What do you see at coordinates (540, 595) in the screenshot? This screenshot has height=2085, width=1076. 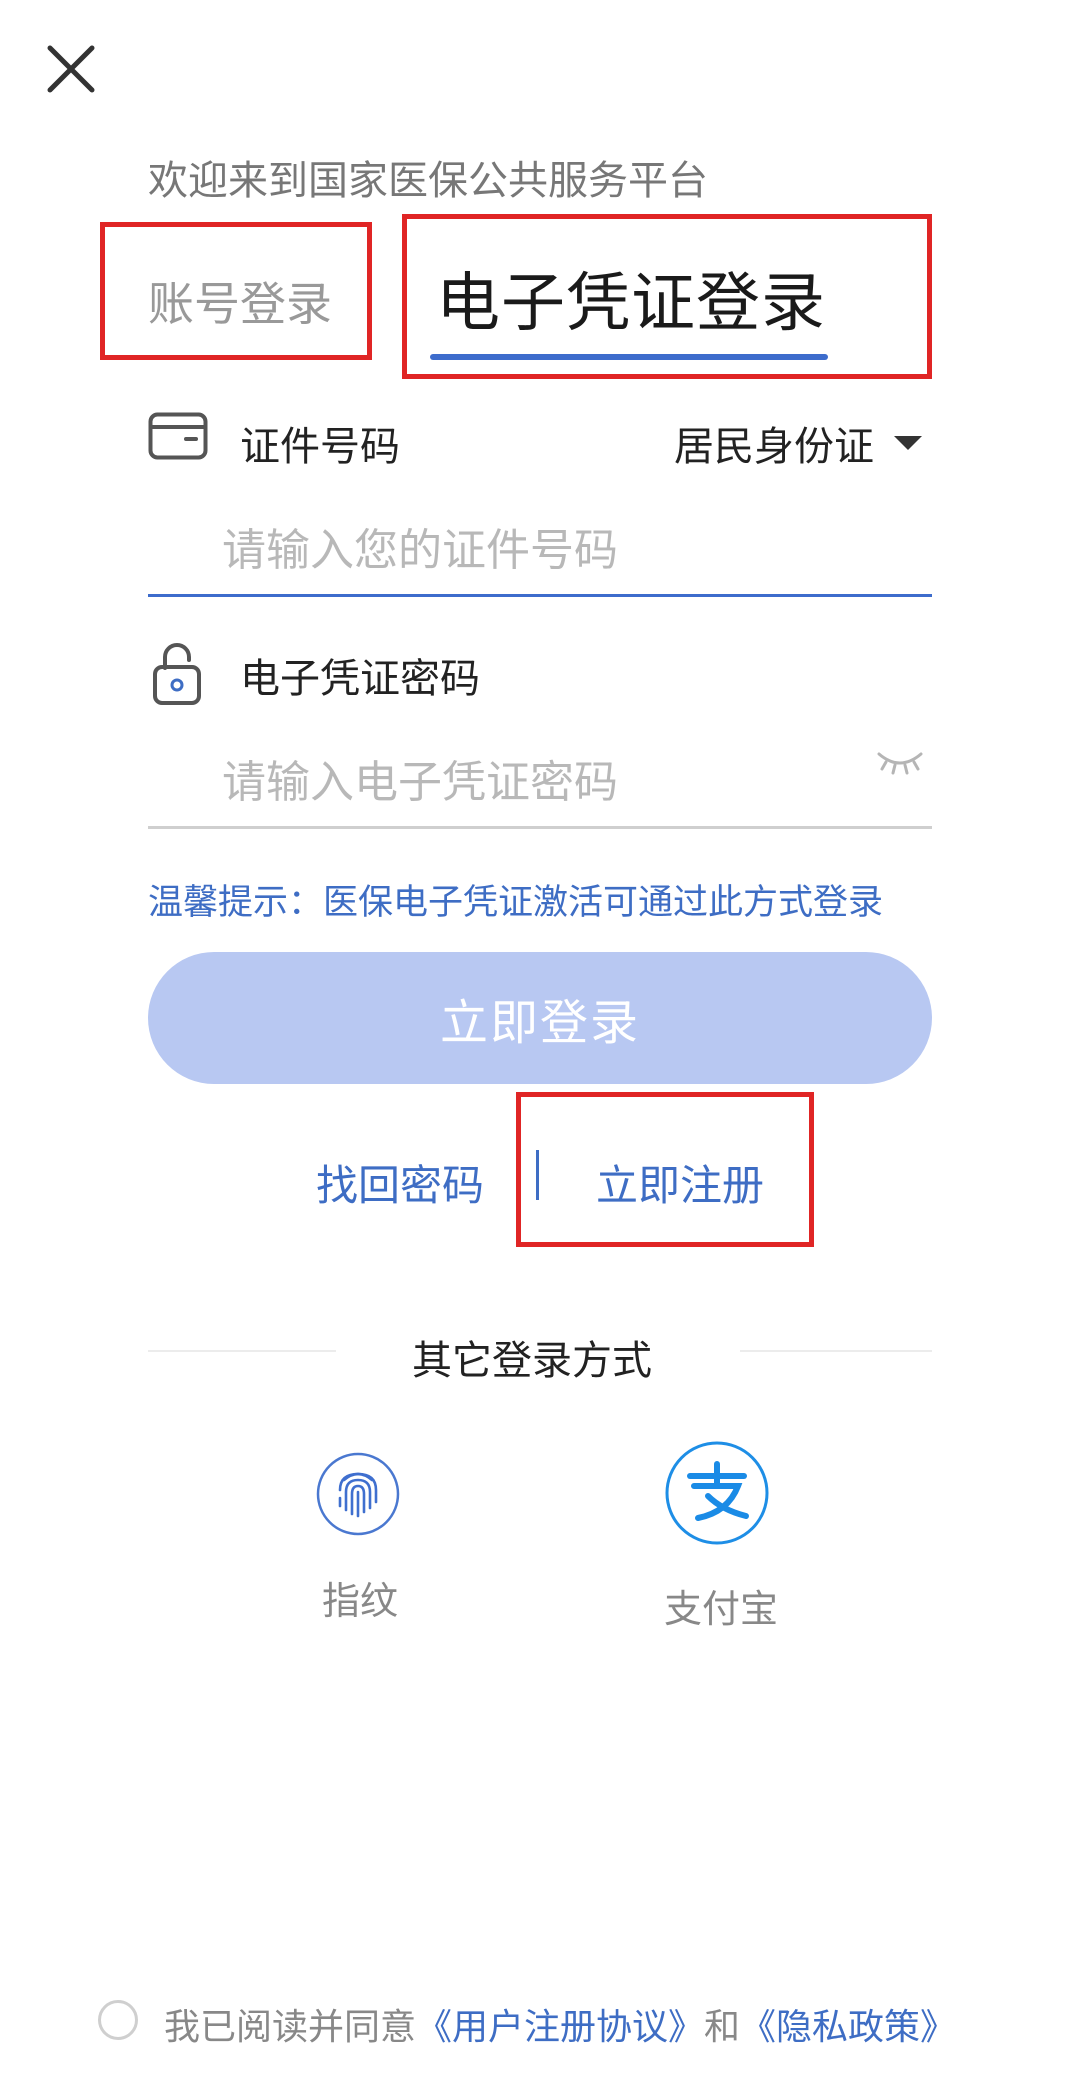 I see `id-input-underline` at bounding box center [540, 595].